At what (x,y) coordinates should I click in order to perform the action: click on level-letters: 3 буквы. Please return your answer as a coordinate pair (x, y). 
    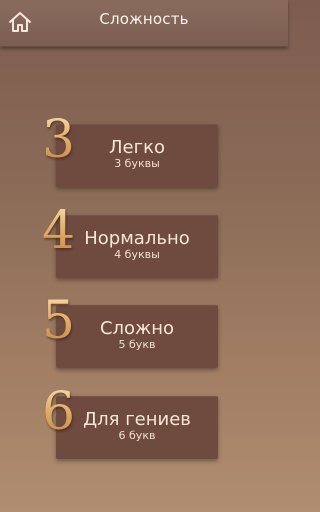
    Looking at the image, I should click on (137, 163).